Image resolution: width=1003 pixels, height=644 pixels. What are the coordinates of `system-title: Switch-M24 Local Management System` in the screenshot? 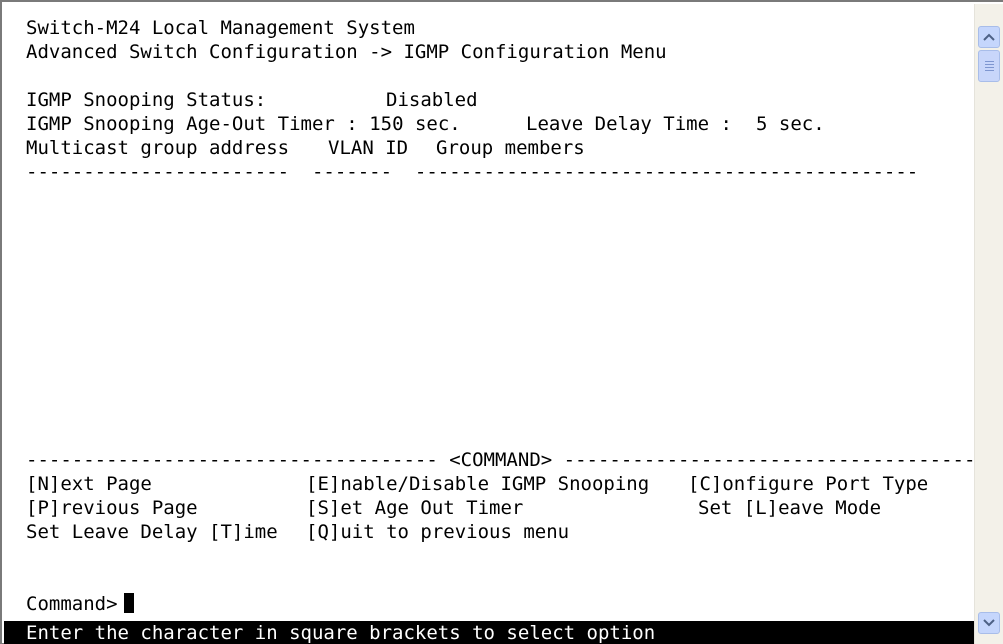 It's located at (220, 28).